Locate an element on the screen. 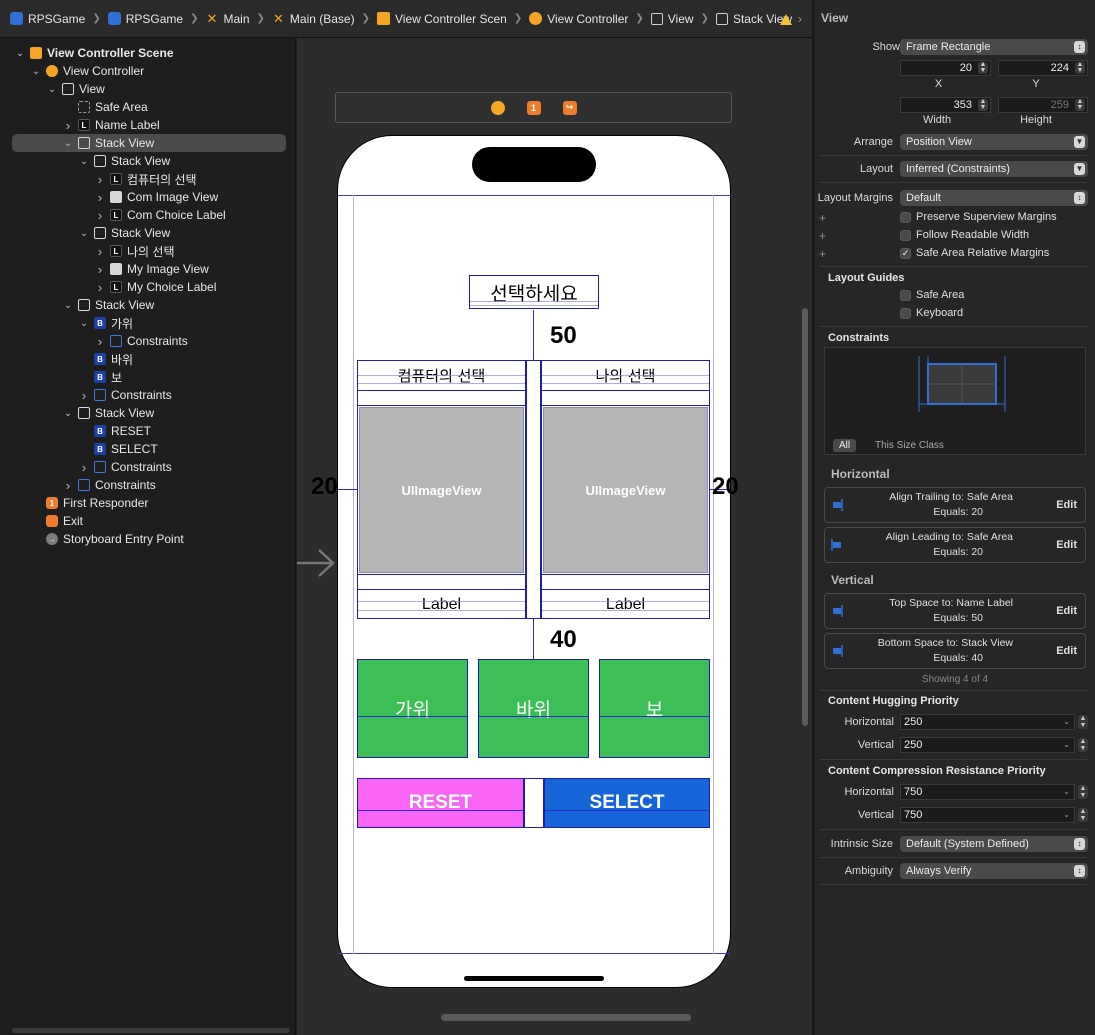 Image resolution: width=1095 pixels, height=1035 pixels. outline-item: › L Name Label is located at coordinates (80, 125).